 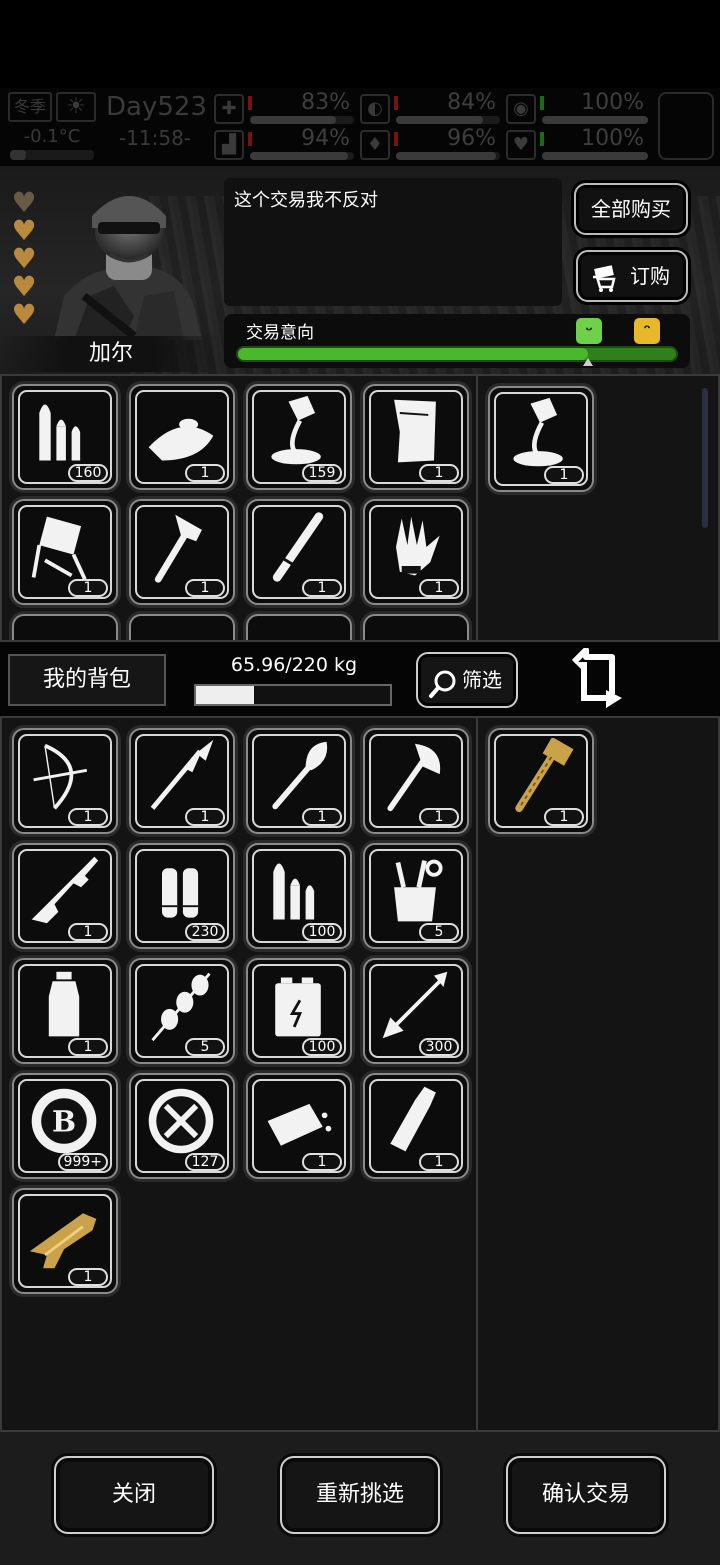 I want to click on folding-chair-icon, so click(x=59, y=548).